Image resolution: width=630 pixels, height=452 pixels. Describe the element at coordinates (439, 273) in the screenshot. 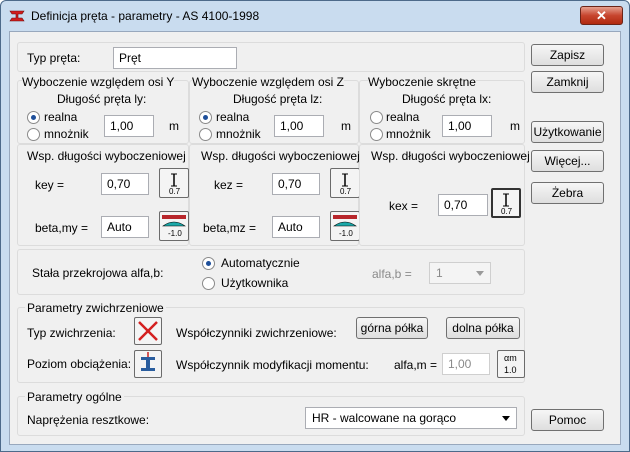

I see `alfa-b-value: 1` at that location.